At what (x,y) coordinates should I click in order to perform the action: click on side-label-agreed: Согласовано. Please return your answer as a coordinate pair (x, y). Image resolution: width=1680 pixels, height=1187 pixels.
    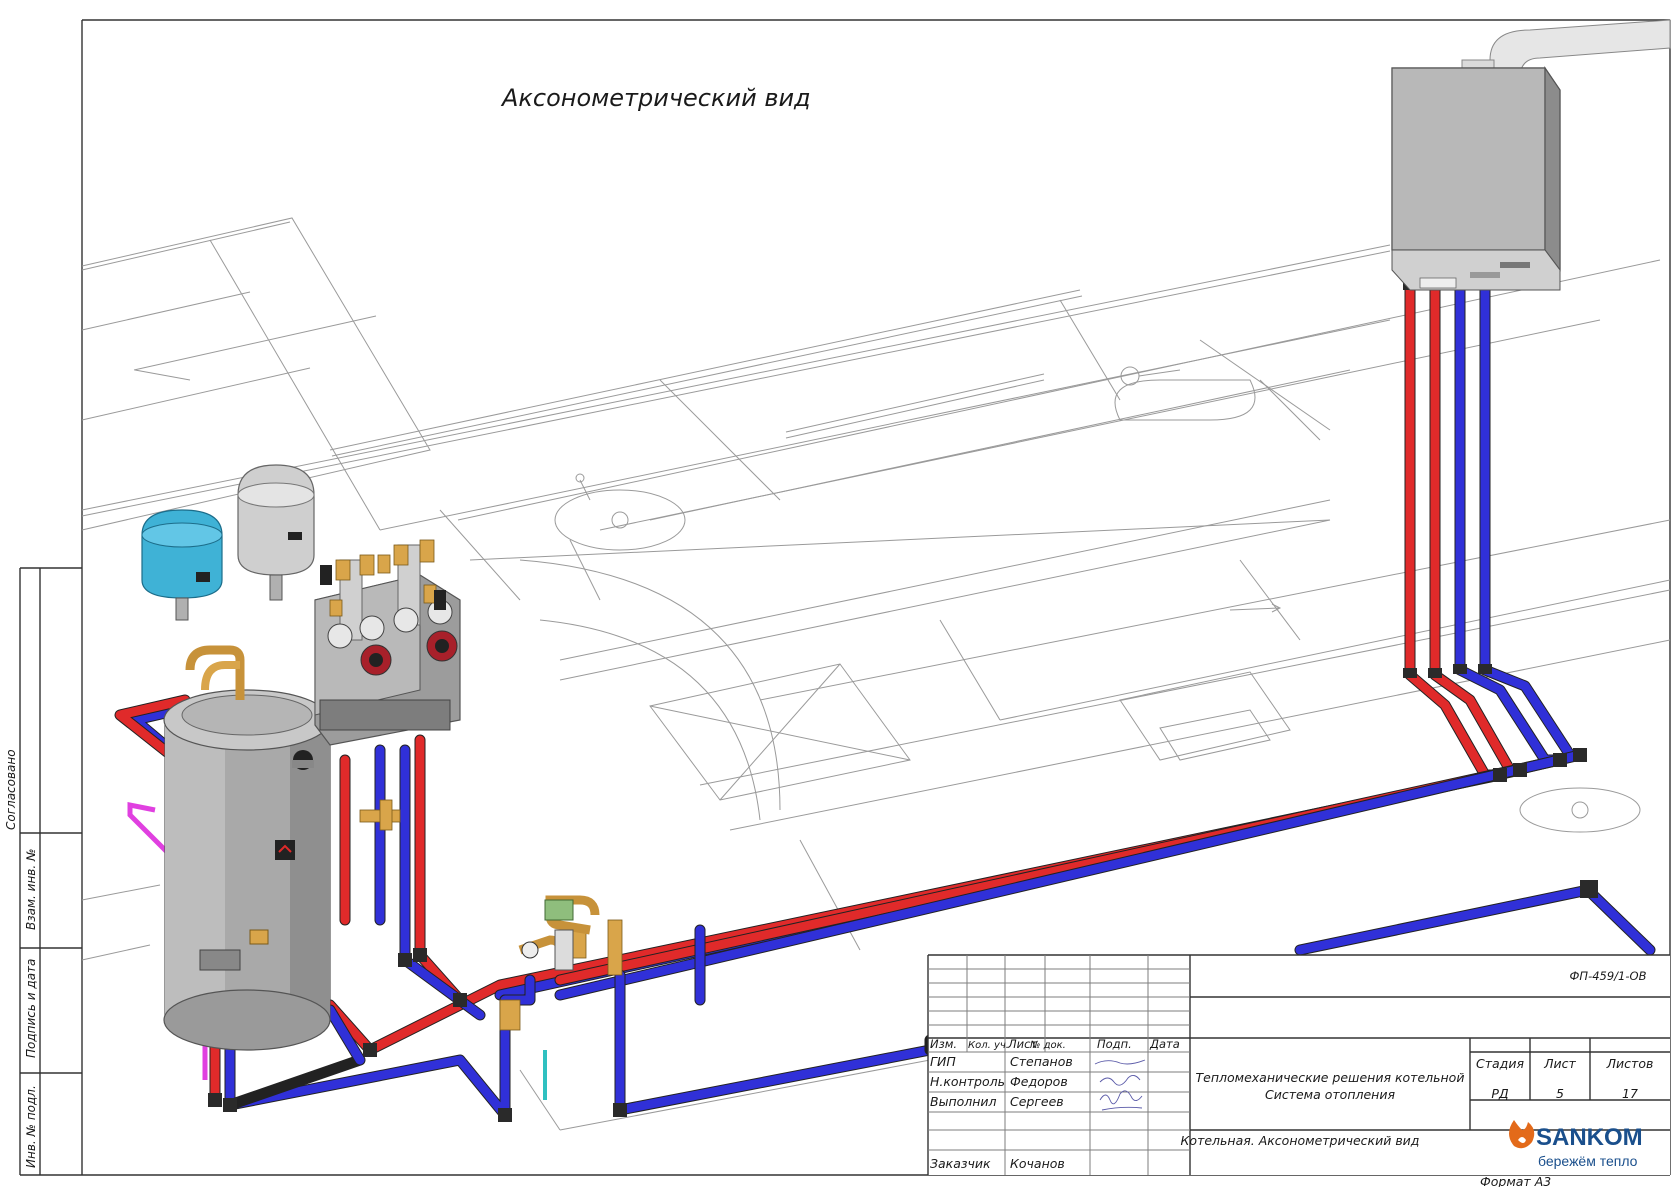
    Looking at the image, I should click on (11, 789).